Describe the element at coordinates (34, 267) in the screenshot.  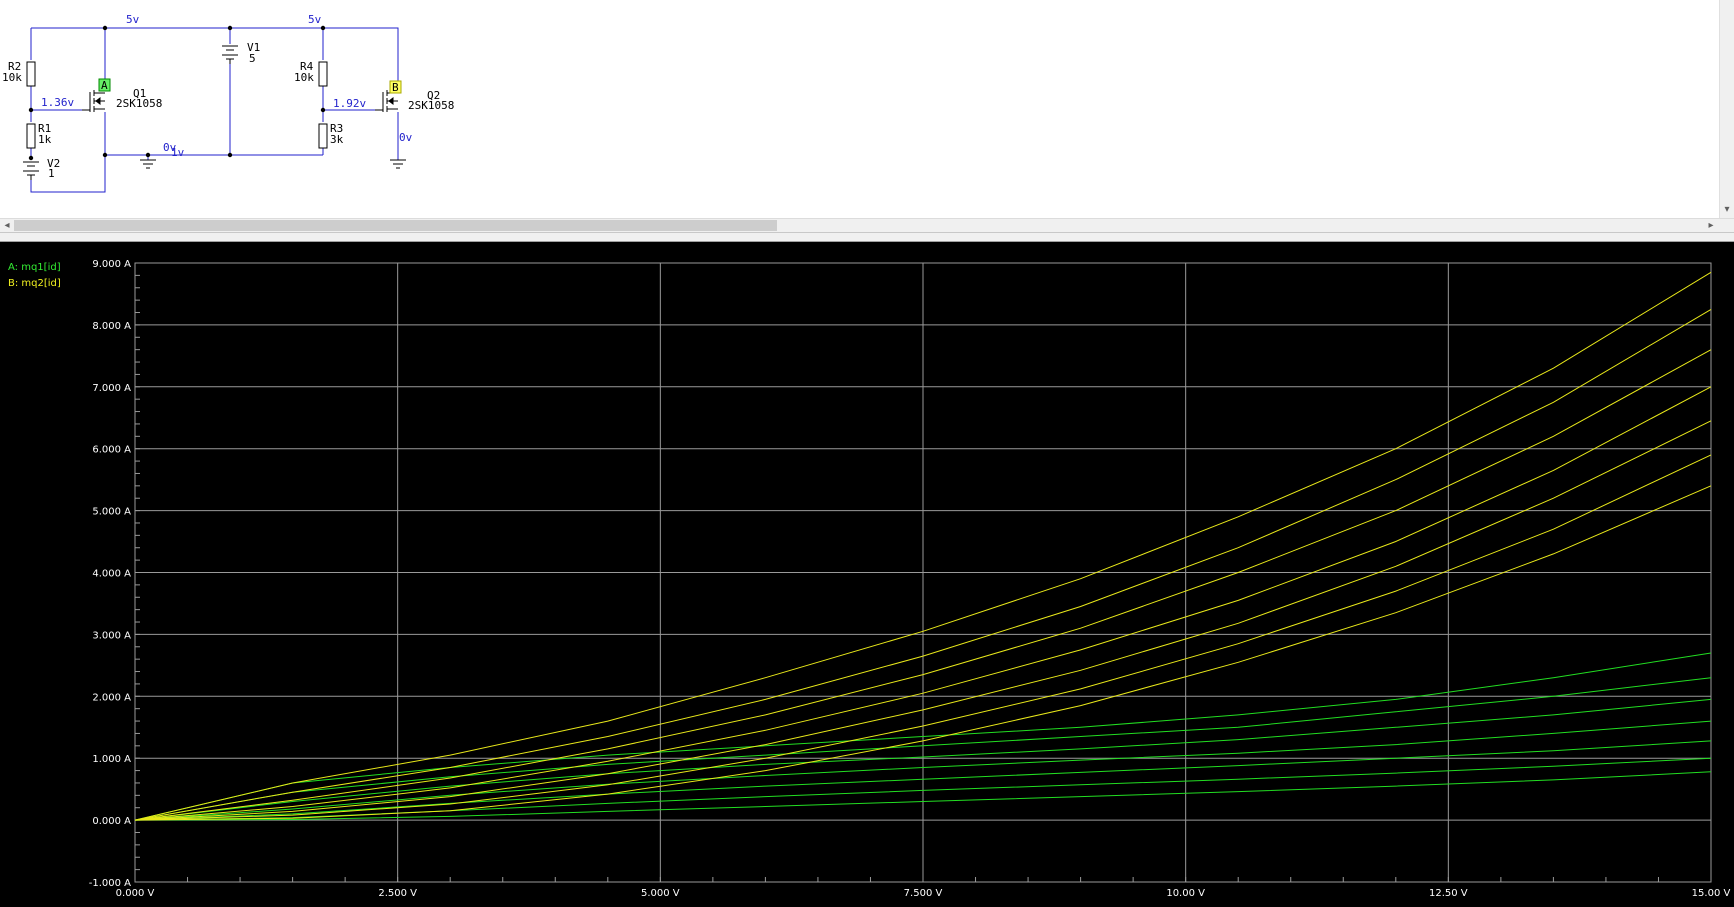
I see `legend-series-a: A: mq1[id]` at that location.